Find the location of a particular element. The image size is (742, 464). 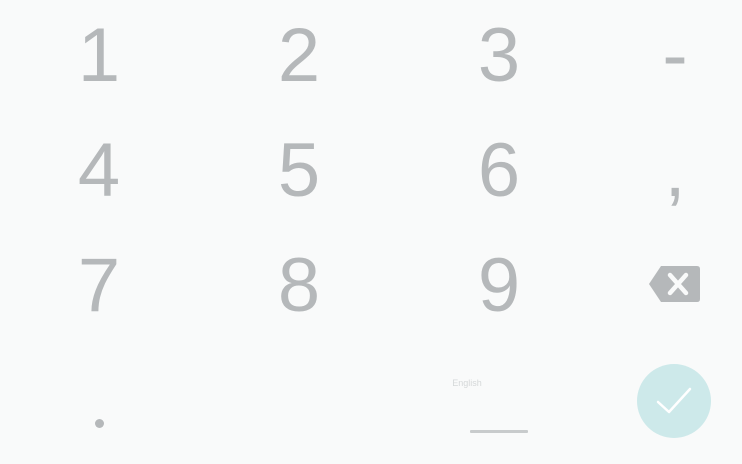

backspace-button is located at coordinates (674, 284).